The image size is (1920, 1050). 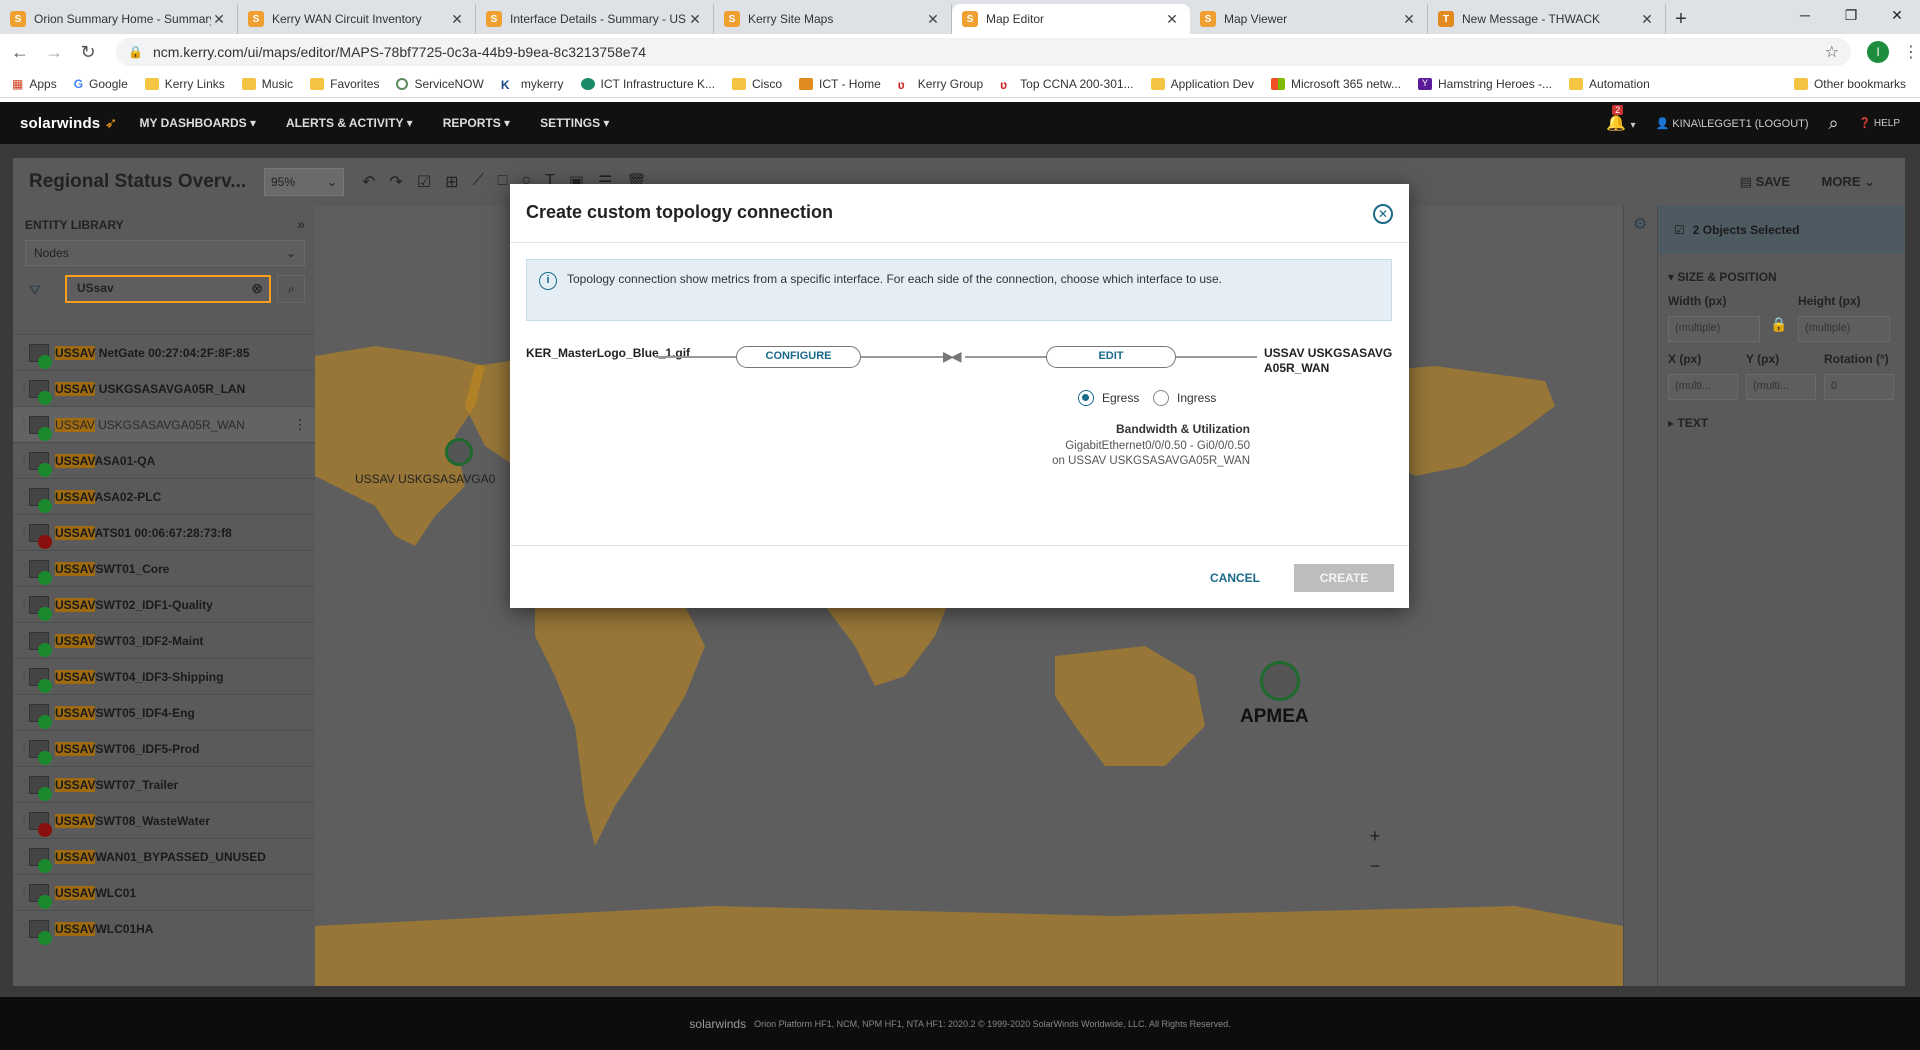 I want to click on configure-button: CONFIGURE, so click(x=798, y=357).